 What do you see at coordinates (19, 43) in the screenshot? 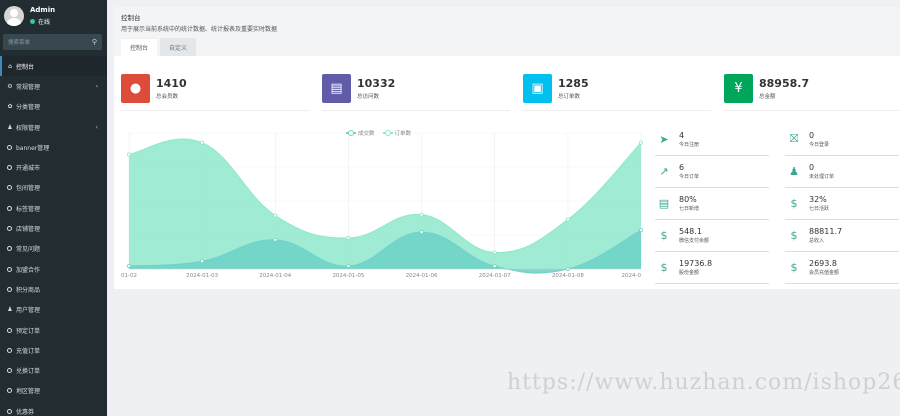
I see `search-placeholder: 搜索菜单` at bounding box center [19, 43].